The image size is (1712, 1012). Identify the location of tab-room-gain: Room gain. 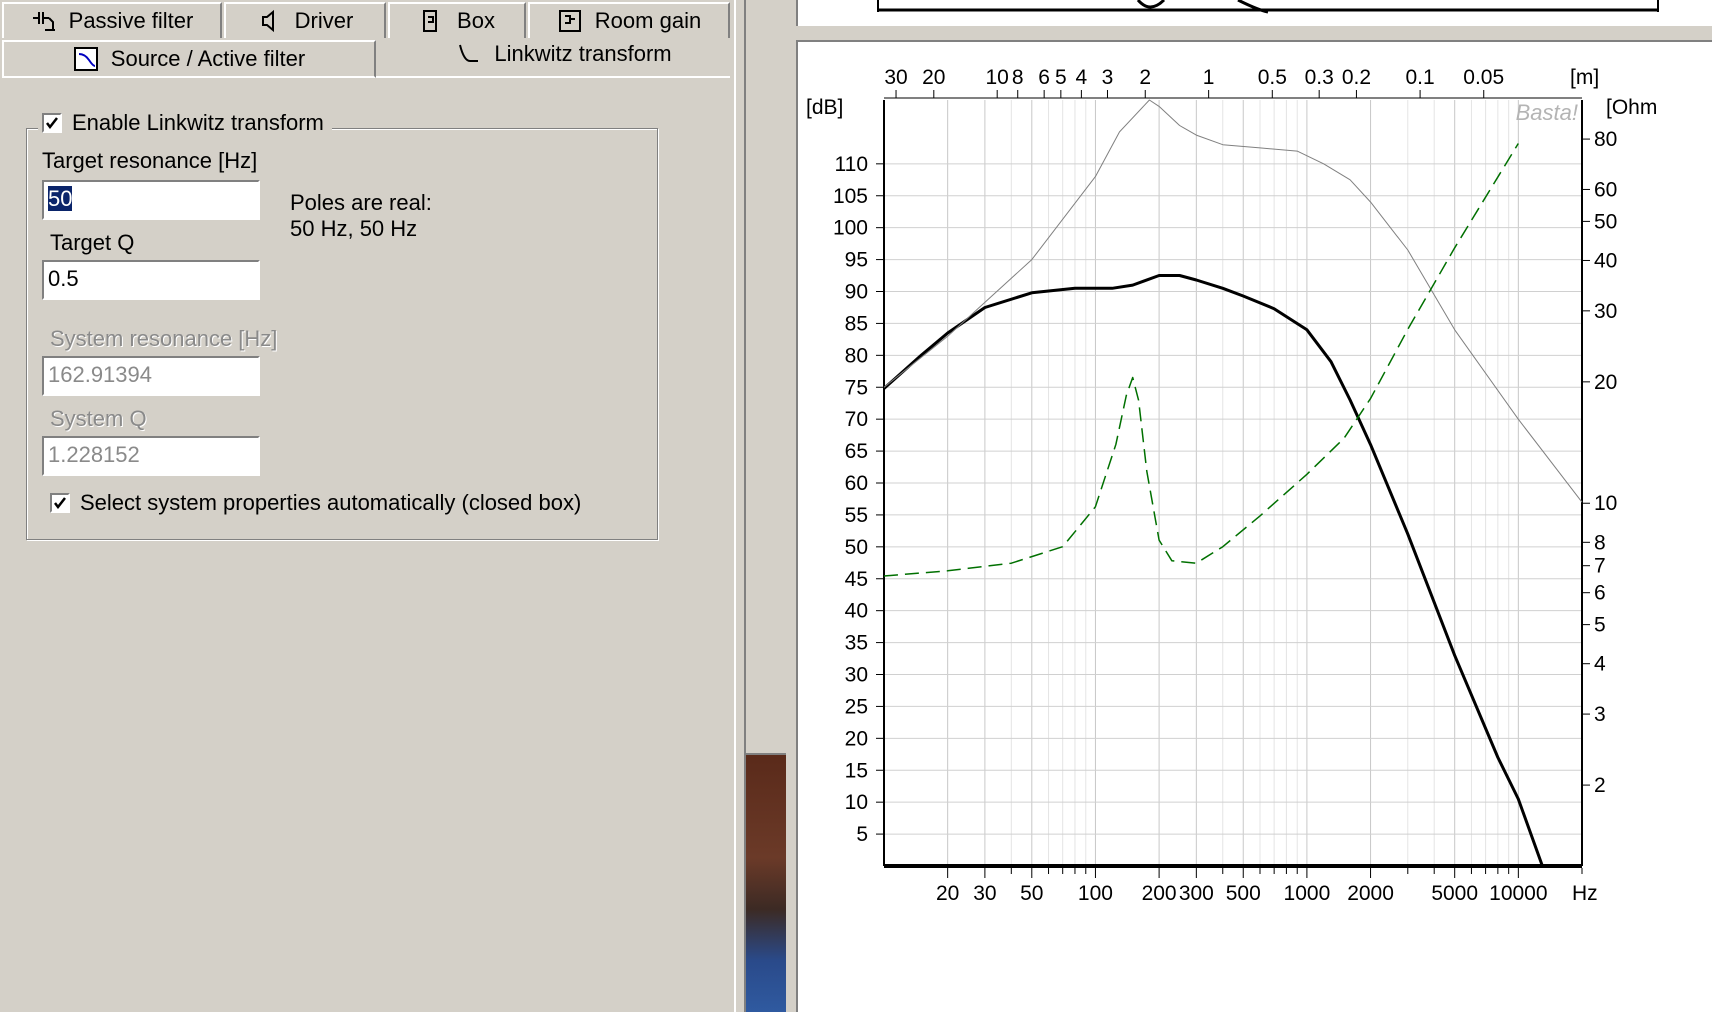
(629, 20).